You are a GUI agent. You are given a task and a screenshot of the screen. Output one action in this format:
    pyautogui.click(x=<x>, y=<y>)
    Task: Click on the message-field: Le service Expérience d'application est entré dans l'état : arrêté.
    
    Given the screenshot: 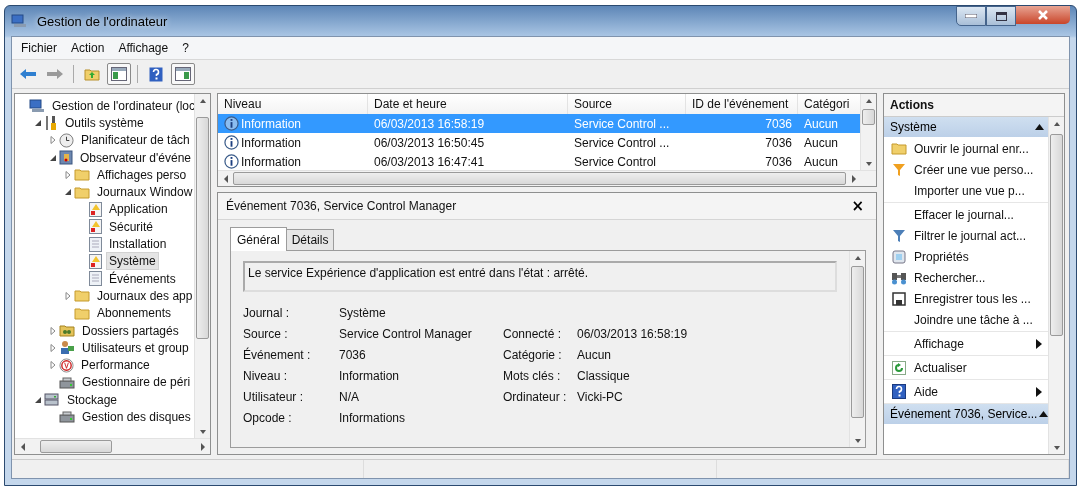 What is the action you would take?
    pyautogui.click(x=540, y=276)
    